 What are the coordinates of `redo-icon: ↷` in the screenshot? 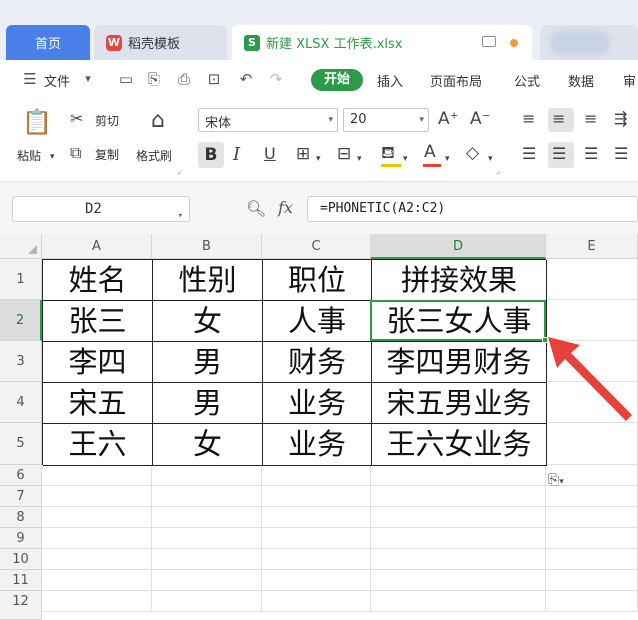 It's located at (276, 79).